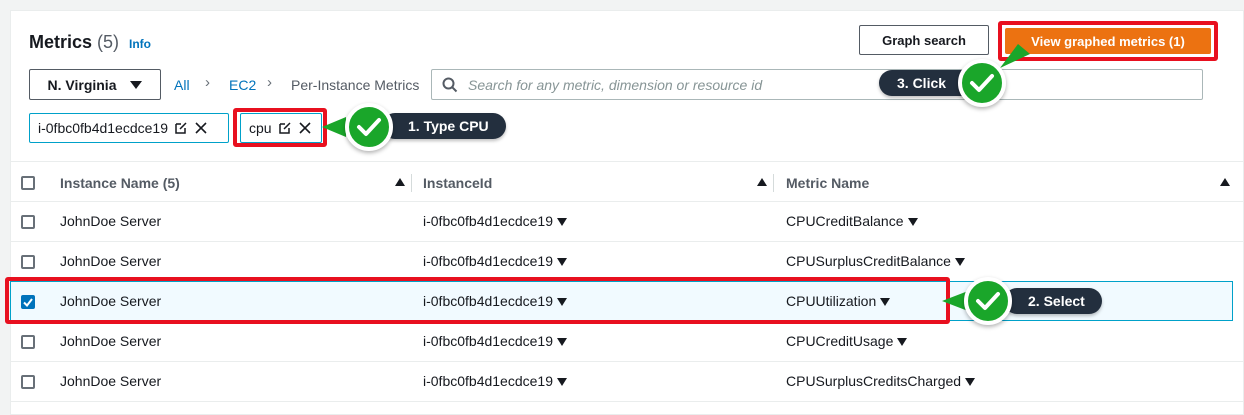  Describe the element at coordinates (61, 42) in the screenshot. I see `page-title-text: Metrics` at that location.